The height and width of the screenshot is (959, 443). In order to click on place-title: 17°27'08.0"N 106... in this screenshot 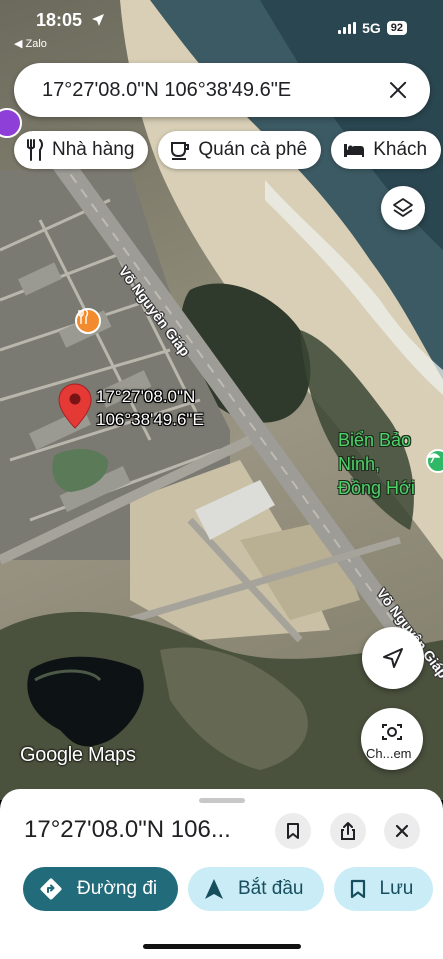, I will do `click(127, 829)`.